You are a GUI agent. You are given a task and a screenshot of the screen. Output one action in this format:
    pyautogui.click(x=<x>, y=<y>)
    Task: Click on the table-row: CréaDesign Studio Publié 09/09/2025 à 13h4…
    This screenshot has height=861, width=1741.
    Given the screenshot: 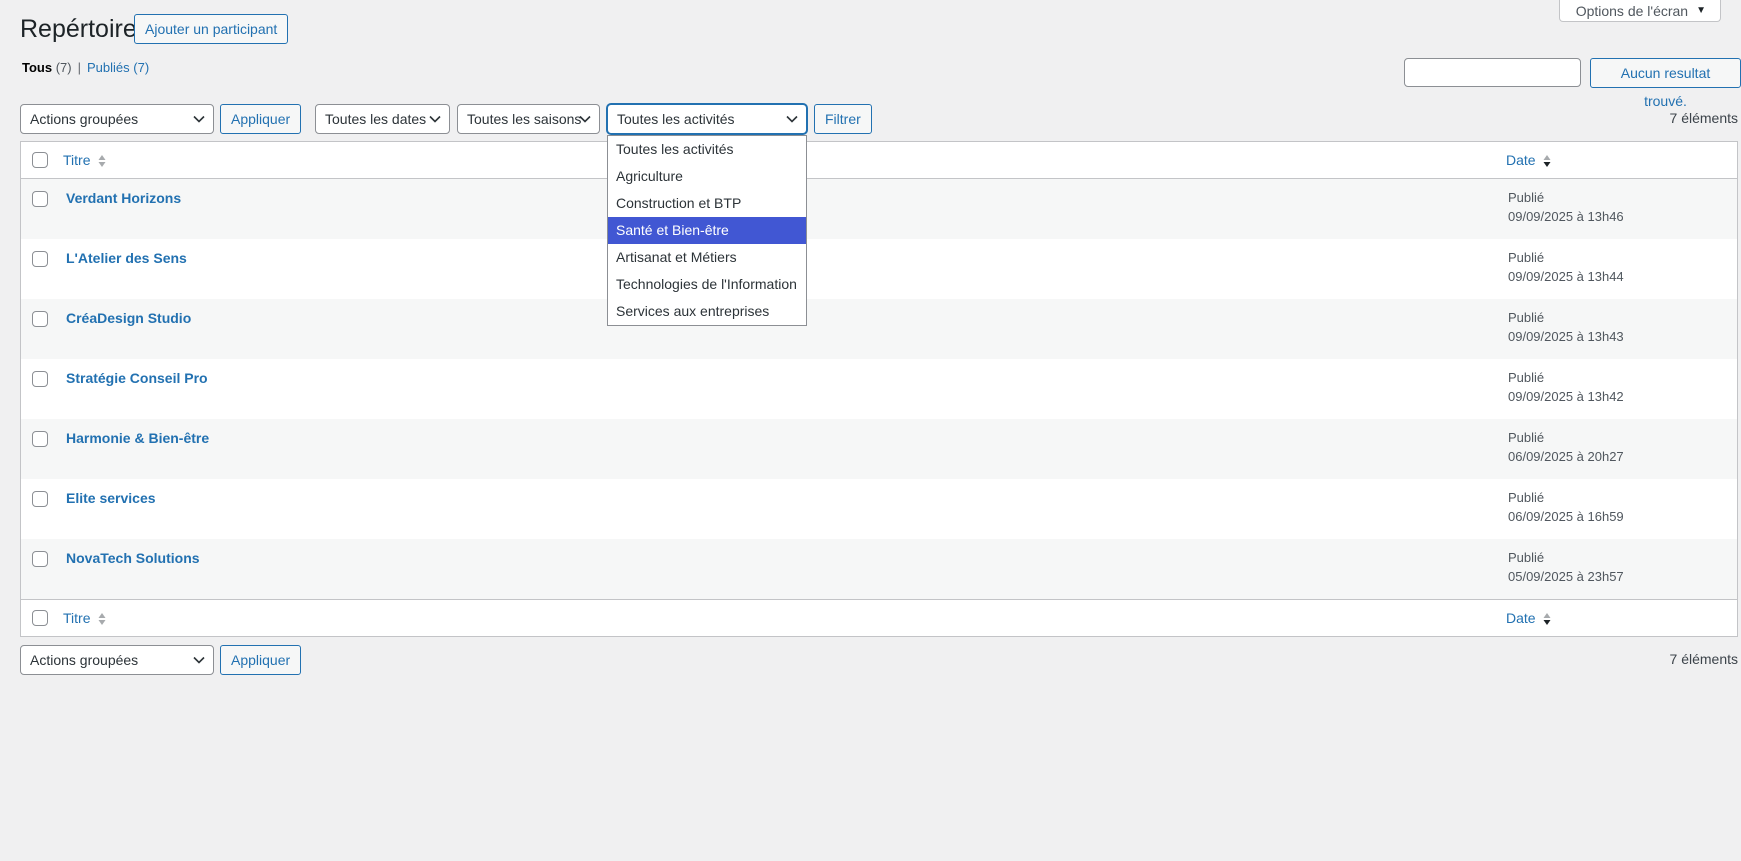 What is the action you would take?
    pyautogui.click(x=879, y=329)
    